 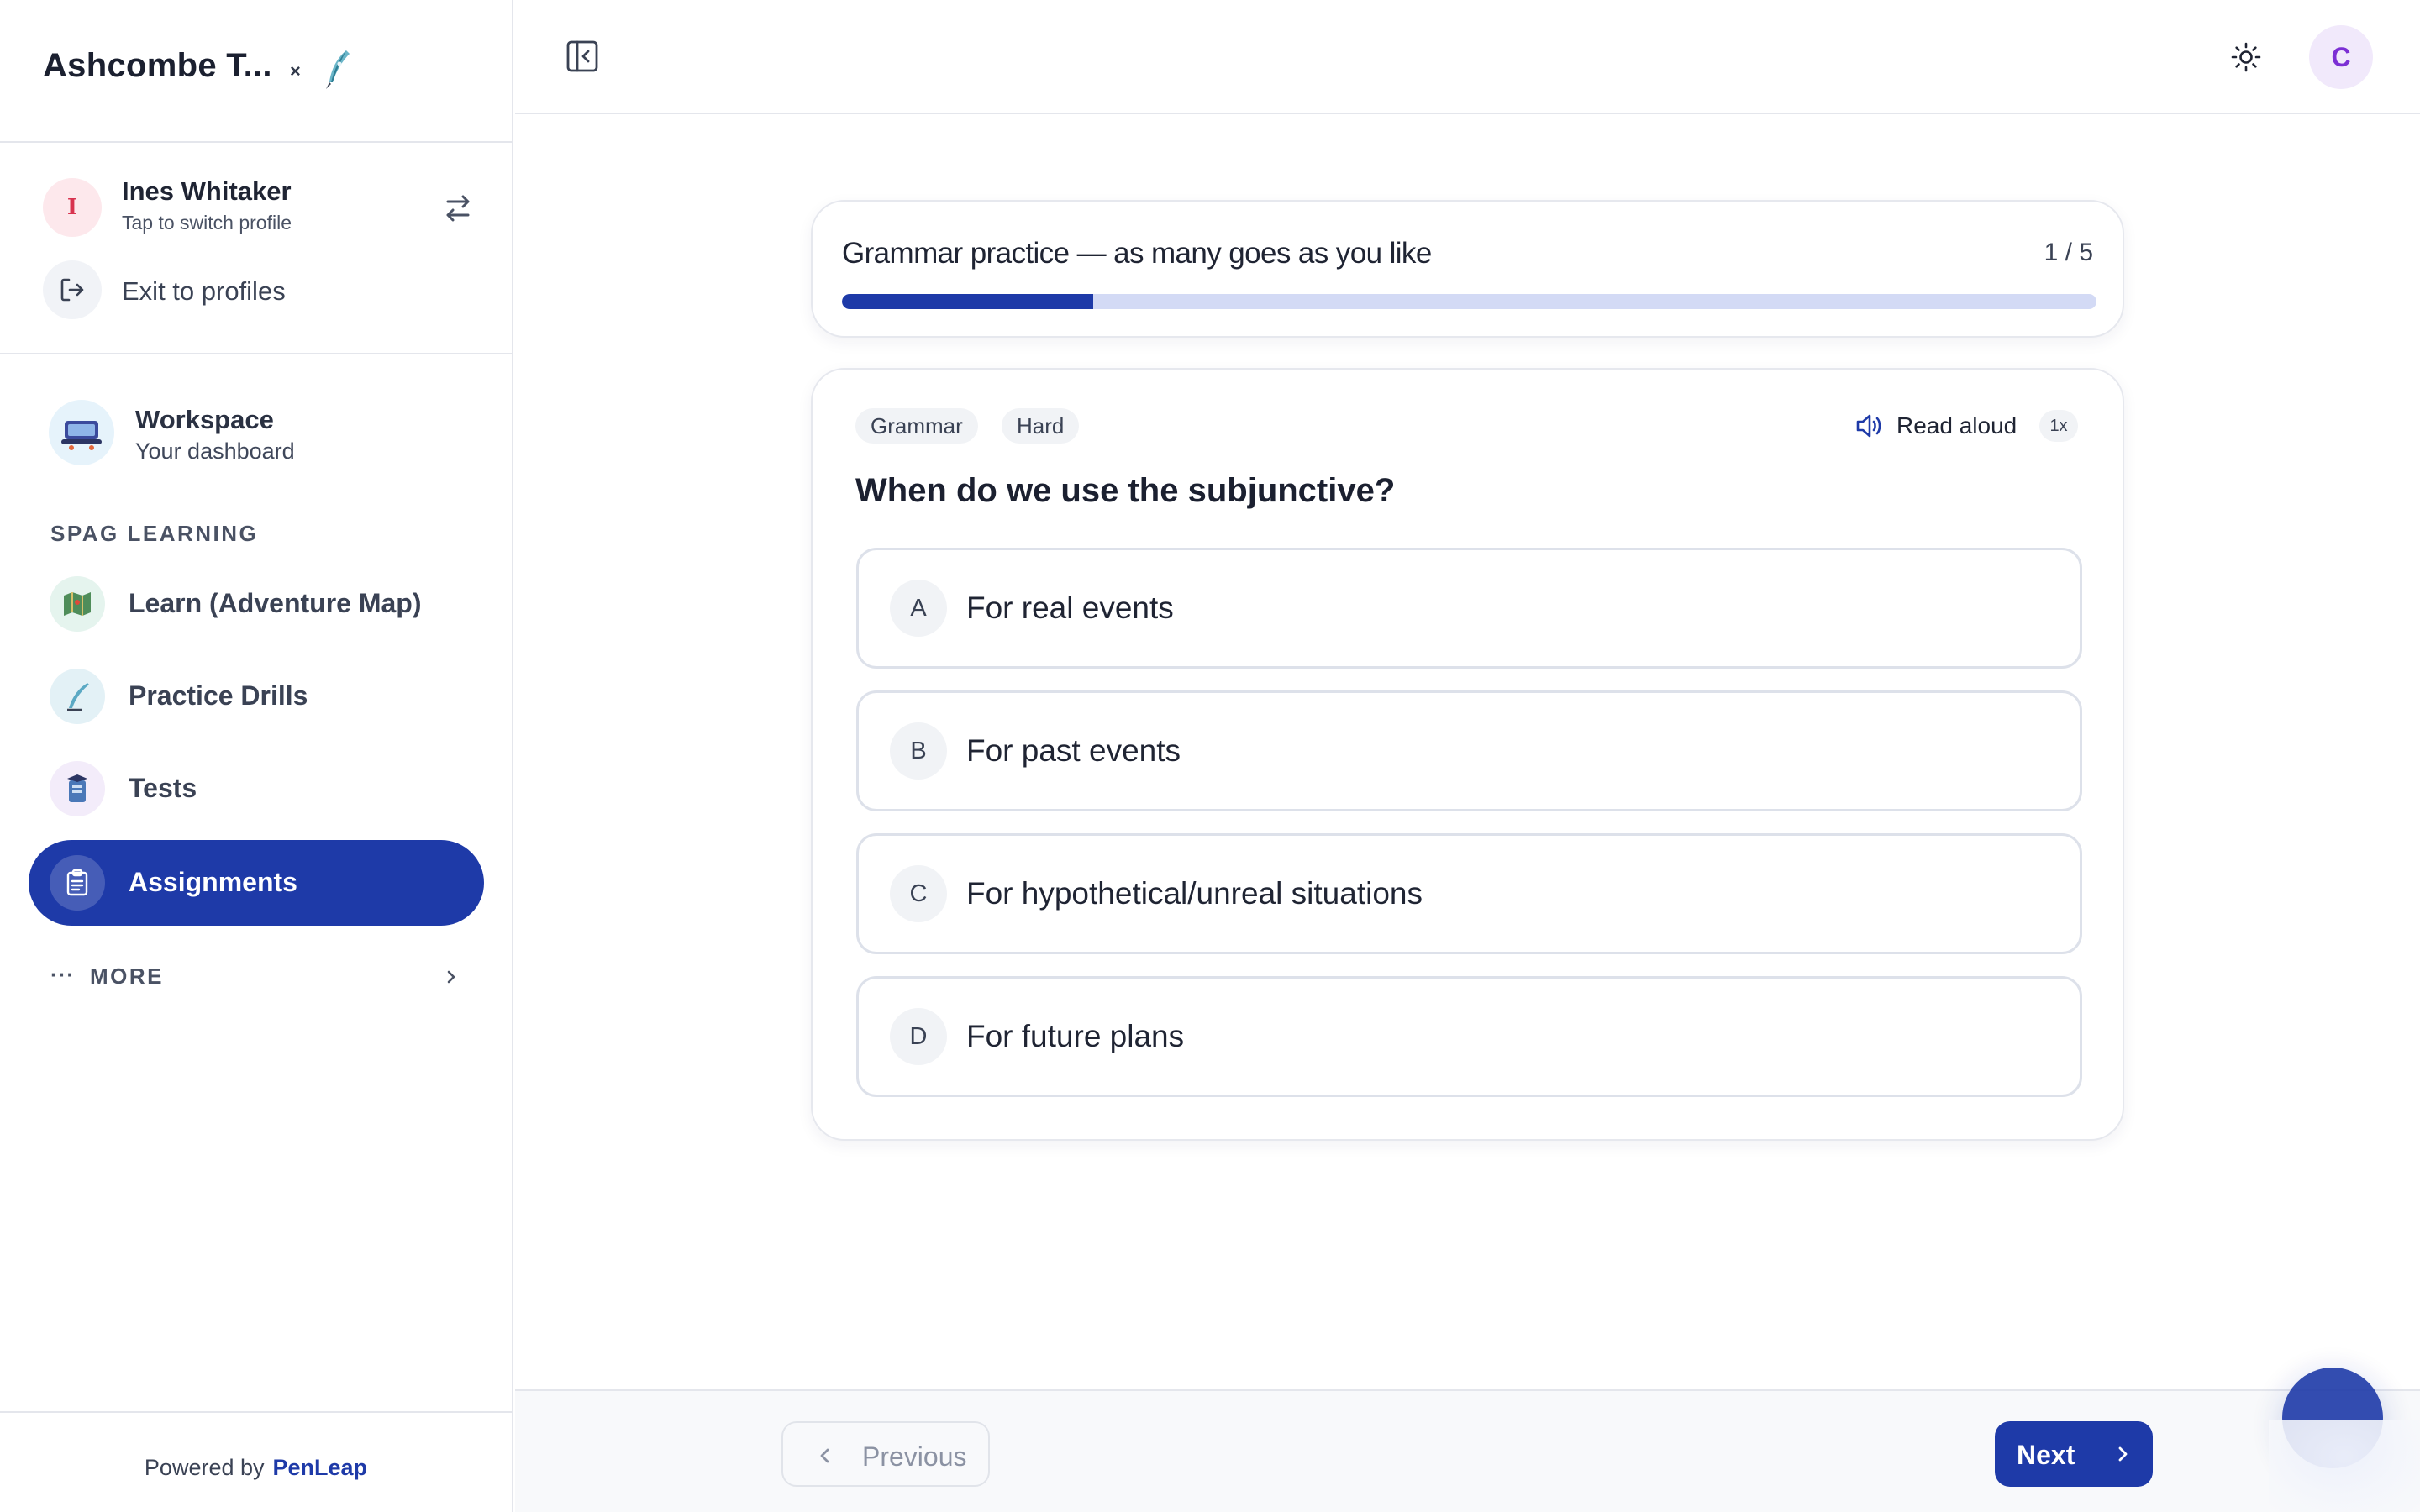 What do you see at coordinates (204, 1467) in the screenshot?
I see `powered-by-label: Powered by` at bounding box center [204, 1467].